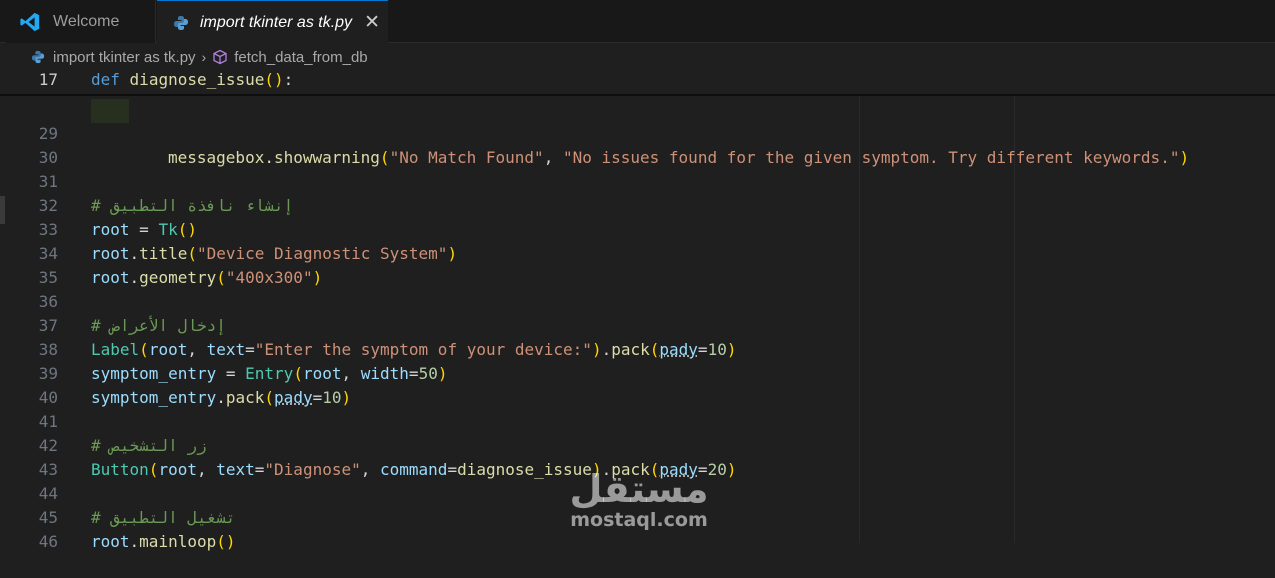 Image resolution: width=1275 pixels, height=578 pixels. Describe the element at coordinates (48, 541) in the screenshot. I see `line-number: 46` at that location.